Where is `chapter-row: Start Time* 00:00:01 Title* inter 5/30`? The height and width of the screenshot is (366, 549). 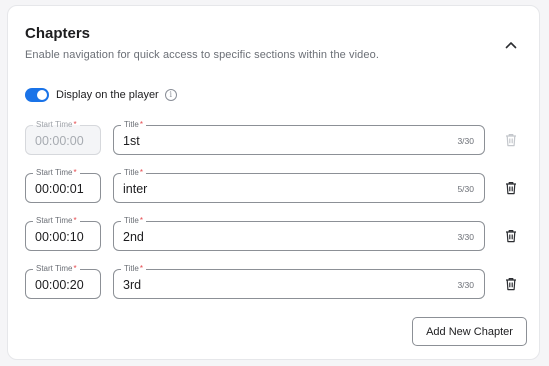 chapter-row: Start Time* 00:00:01 Title* inter 5/30 is located at coordinates (275, 186).